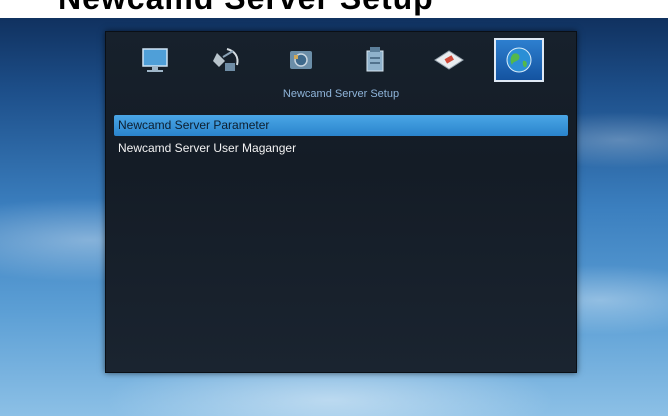 Image resolution: width=668 pixels, height=416 pixels. I want to click on monitor-icon, so click(155, 60).